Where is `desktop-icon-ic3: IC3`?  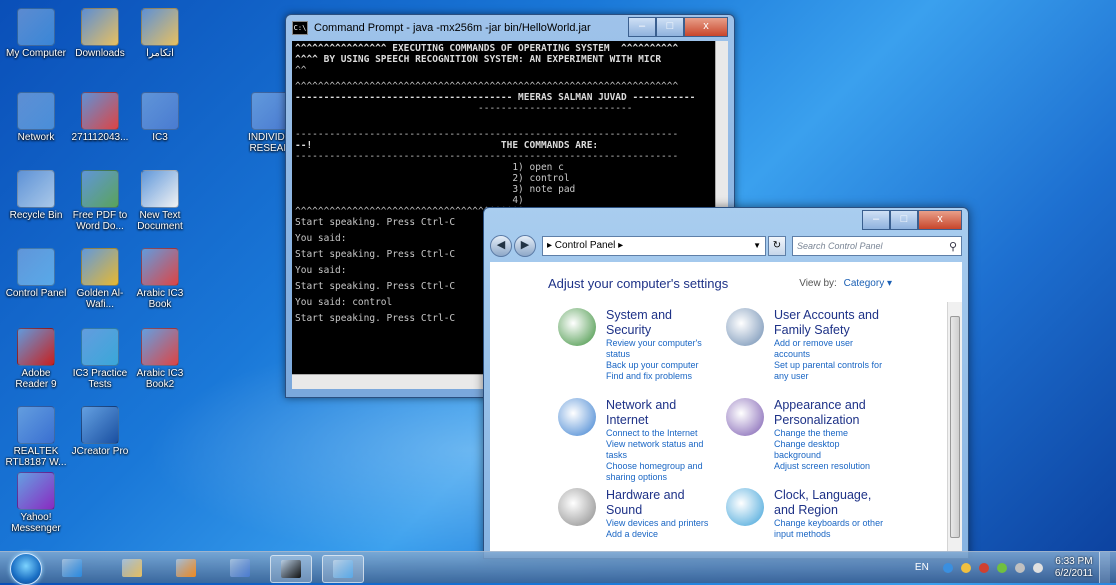
desktop-icon-ic3: IC3 is located at coordinates (160, 117).